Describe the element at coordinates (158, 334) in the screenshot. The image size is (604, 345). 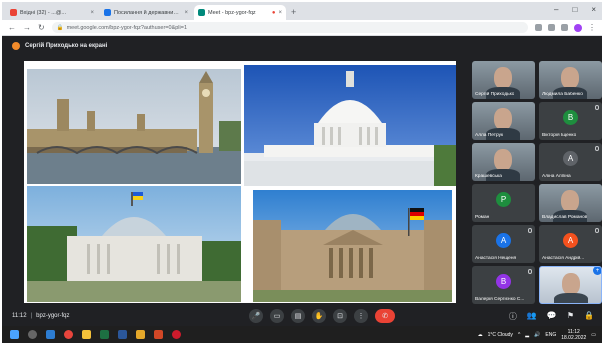
I see `powerpoint-icon` at that location.